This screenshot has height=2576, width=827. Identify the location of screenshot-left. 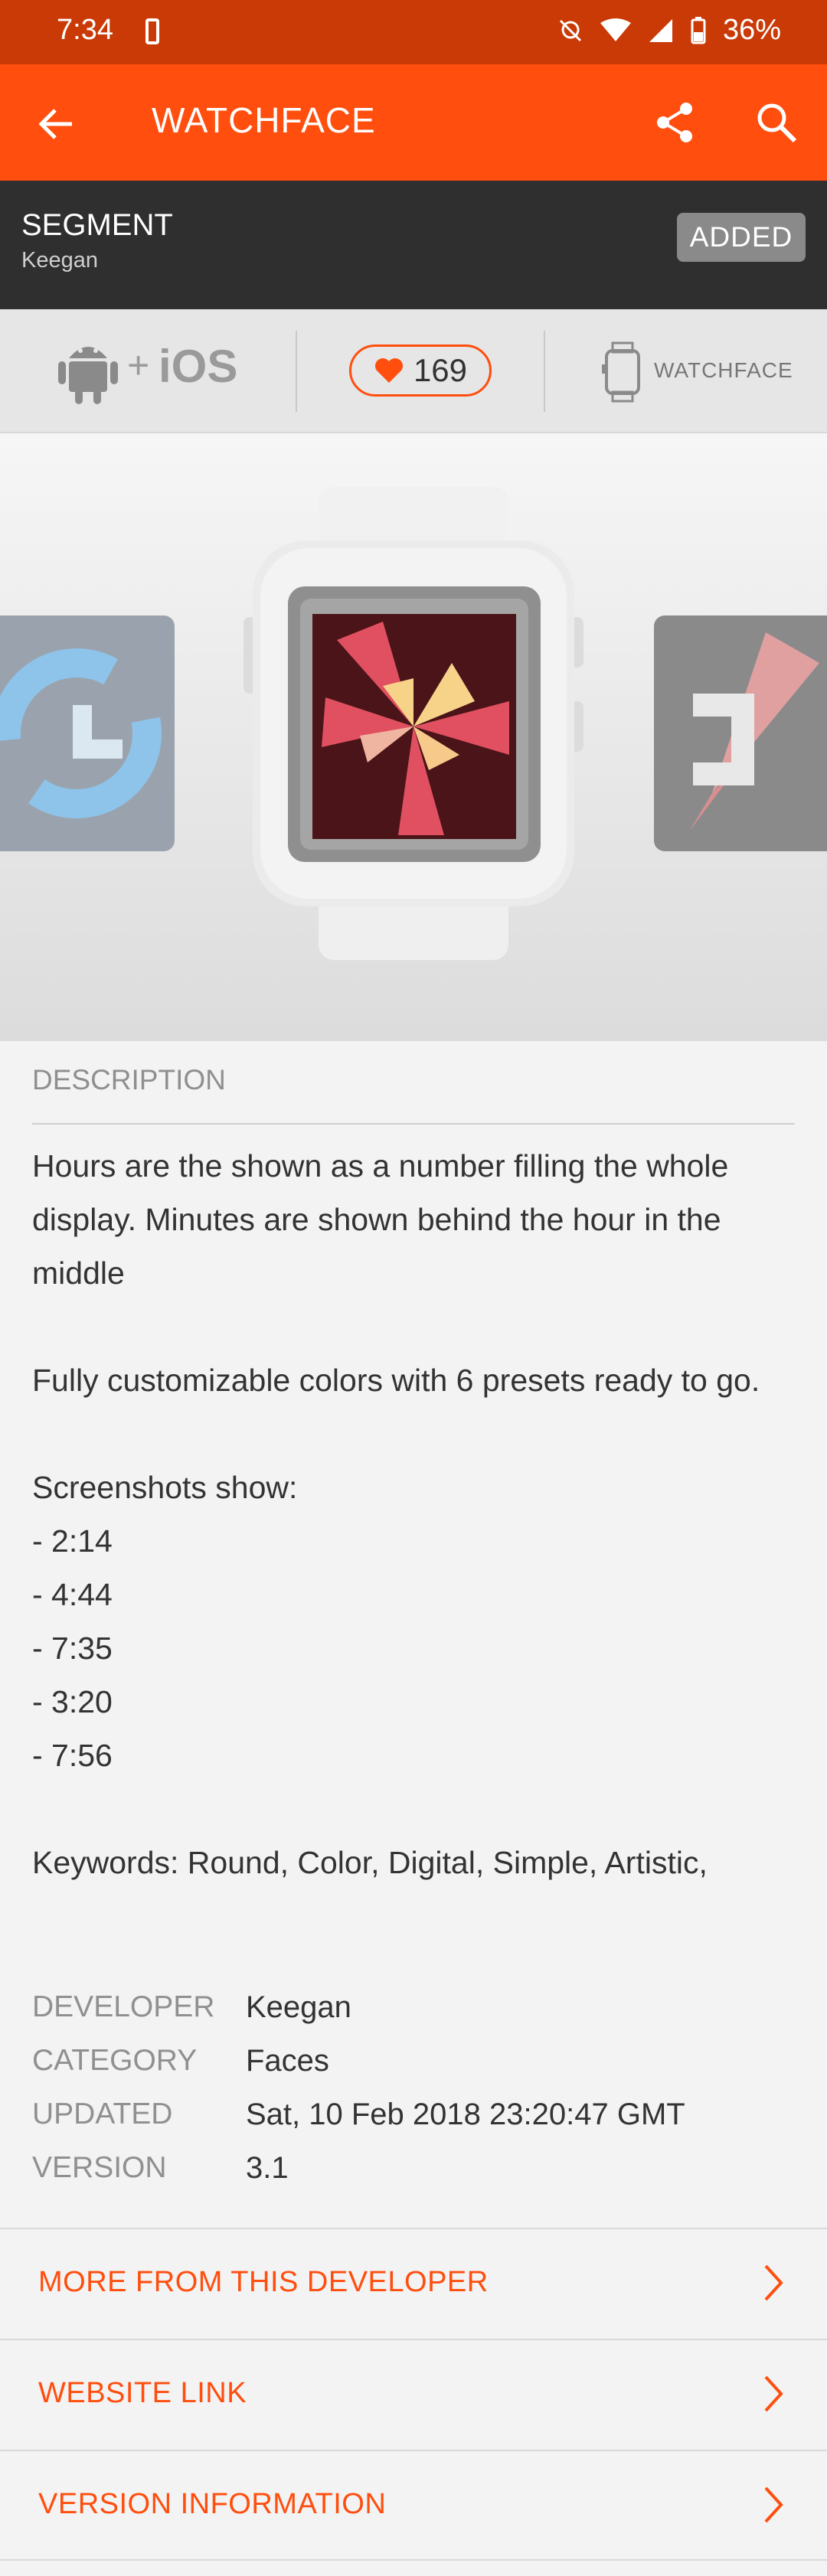
(87, 733).